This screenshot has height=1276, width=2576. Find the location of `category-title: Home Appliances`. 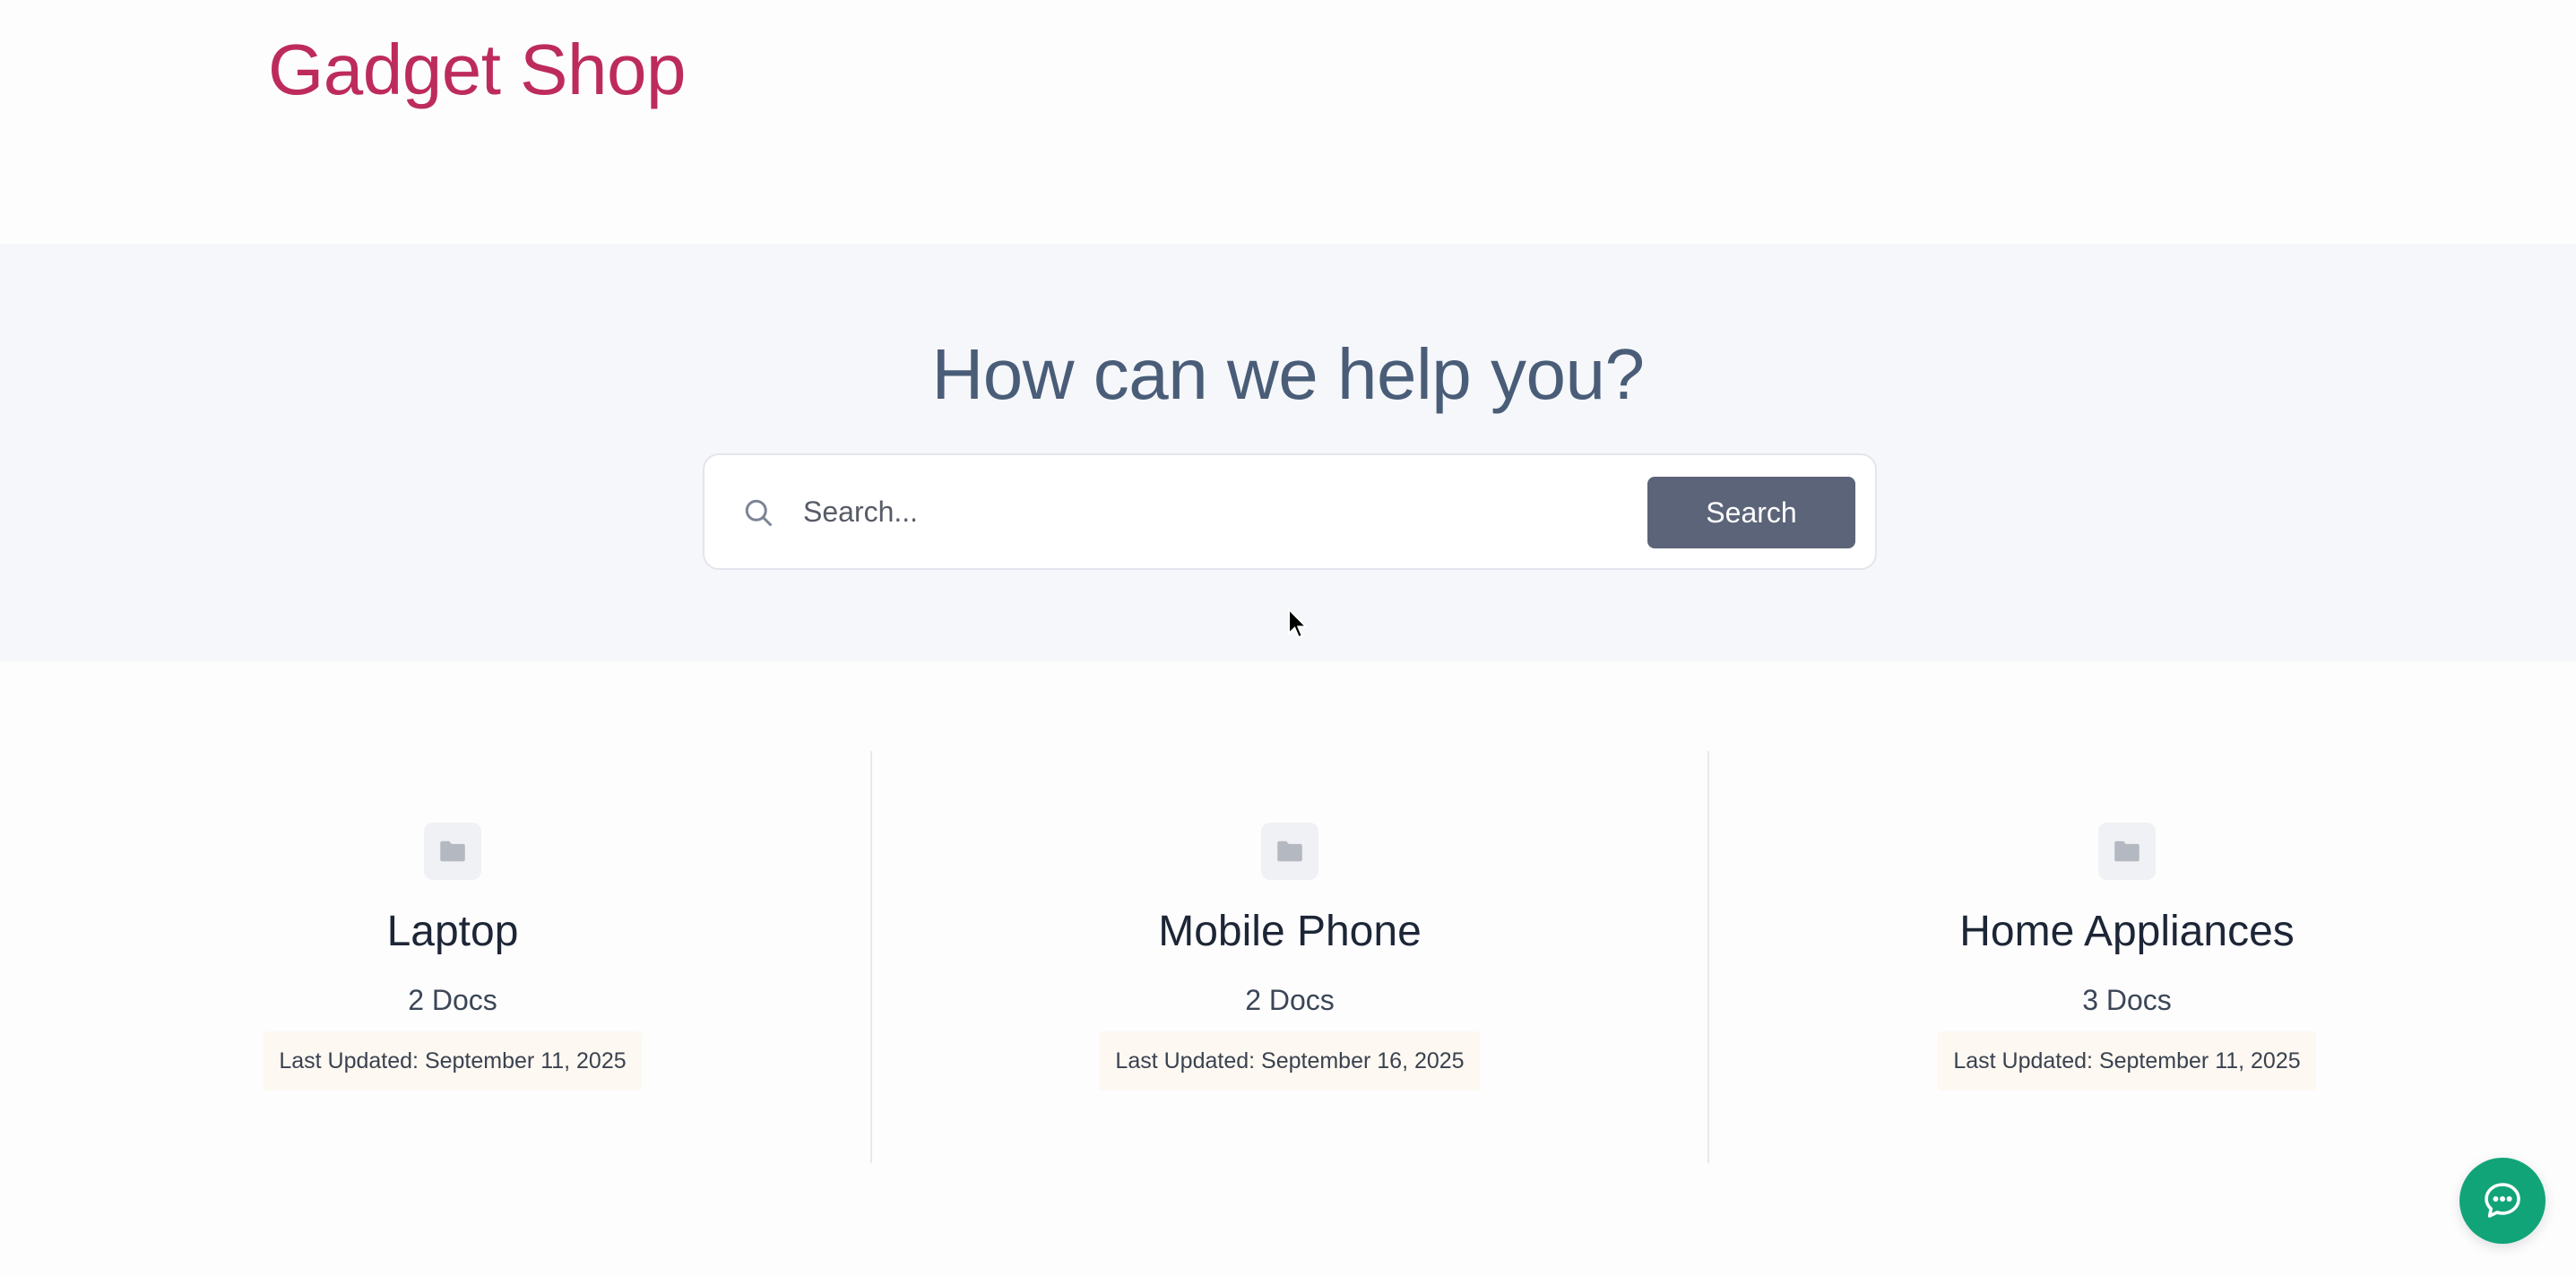

category-title: Home Appliances is located at coordinates (2127, 932).